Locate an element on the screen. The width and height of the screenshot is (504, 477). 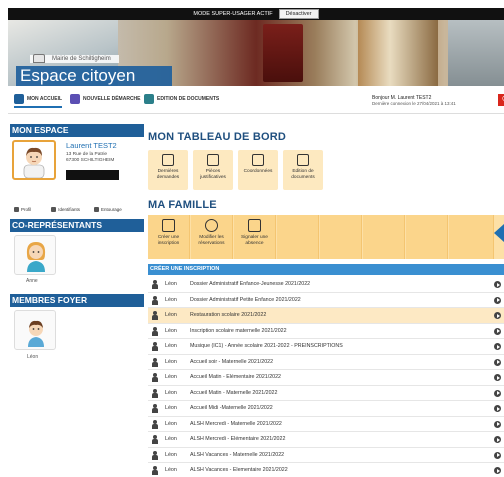
tab-profil: Profil is located at coordinates (22, 209).